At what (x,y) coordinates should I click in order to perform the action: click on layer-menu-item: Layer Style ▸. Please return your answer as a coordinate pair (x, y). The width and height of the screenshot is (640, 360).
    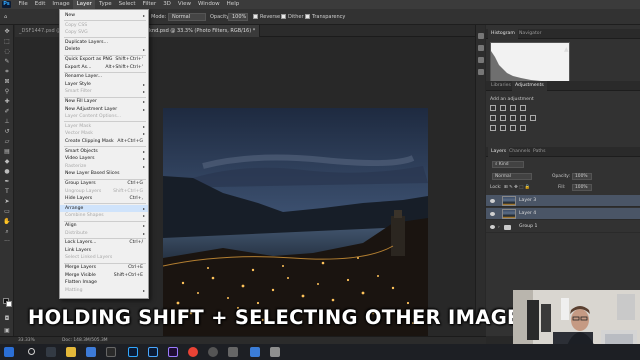
    Looking at the image, I should click on (104, 85).